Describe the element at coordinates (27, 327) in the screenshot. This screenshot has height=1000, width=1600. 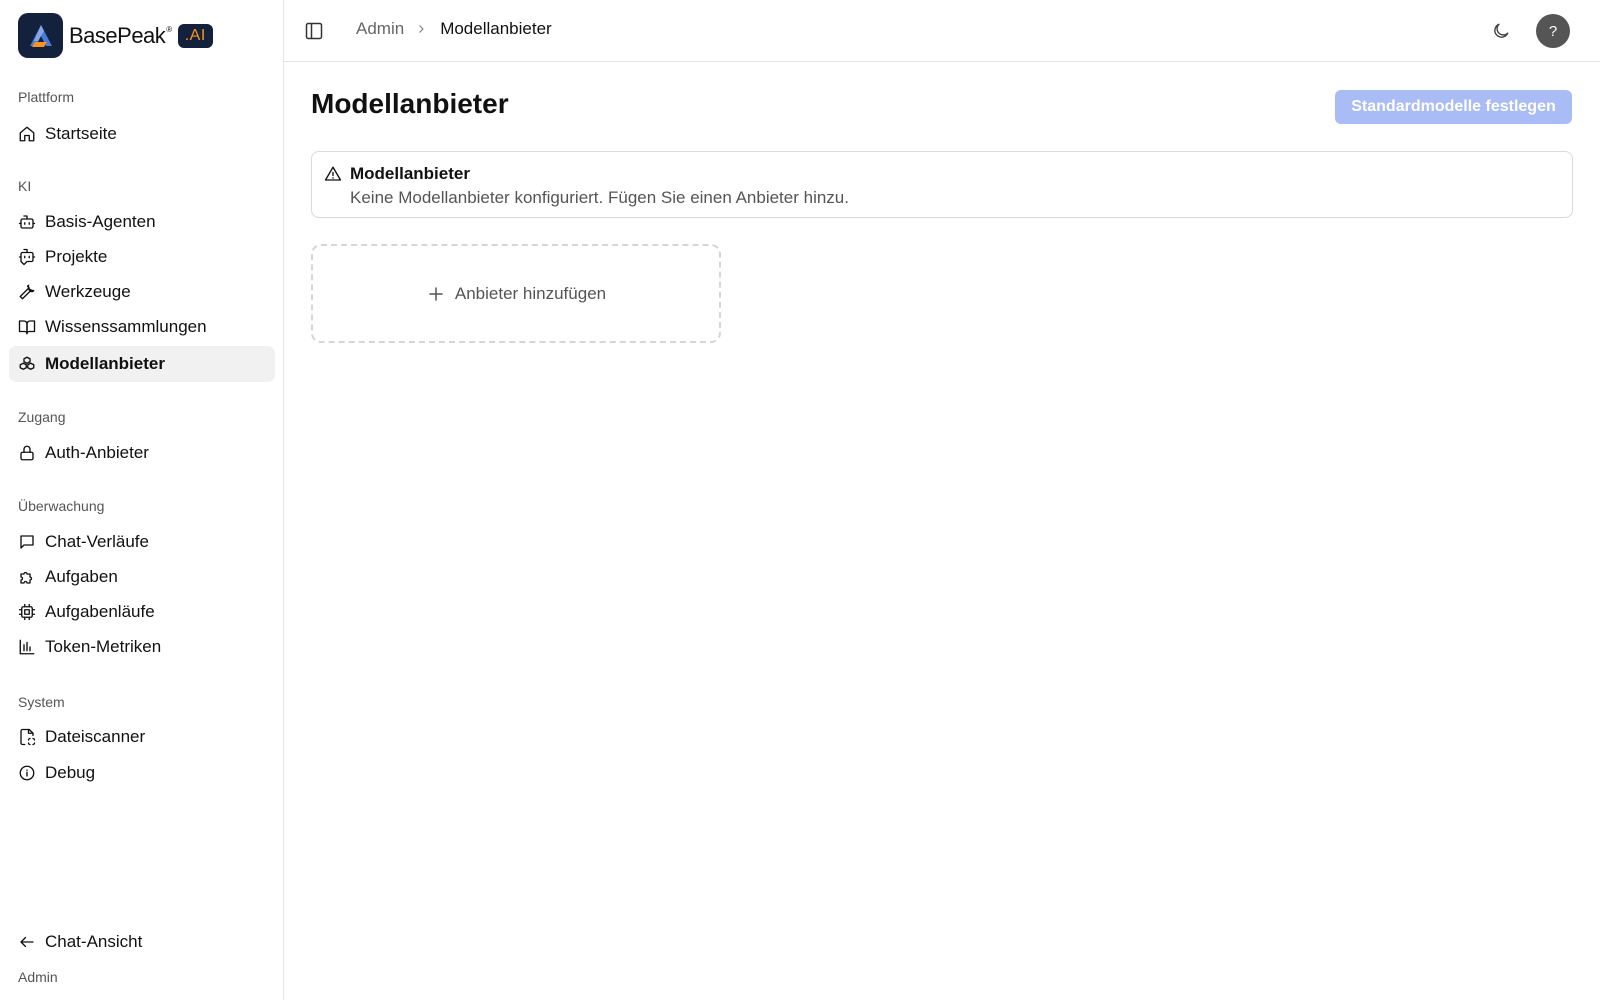
I see `book-open-icon` at that location.